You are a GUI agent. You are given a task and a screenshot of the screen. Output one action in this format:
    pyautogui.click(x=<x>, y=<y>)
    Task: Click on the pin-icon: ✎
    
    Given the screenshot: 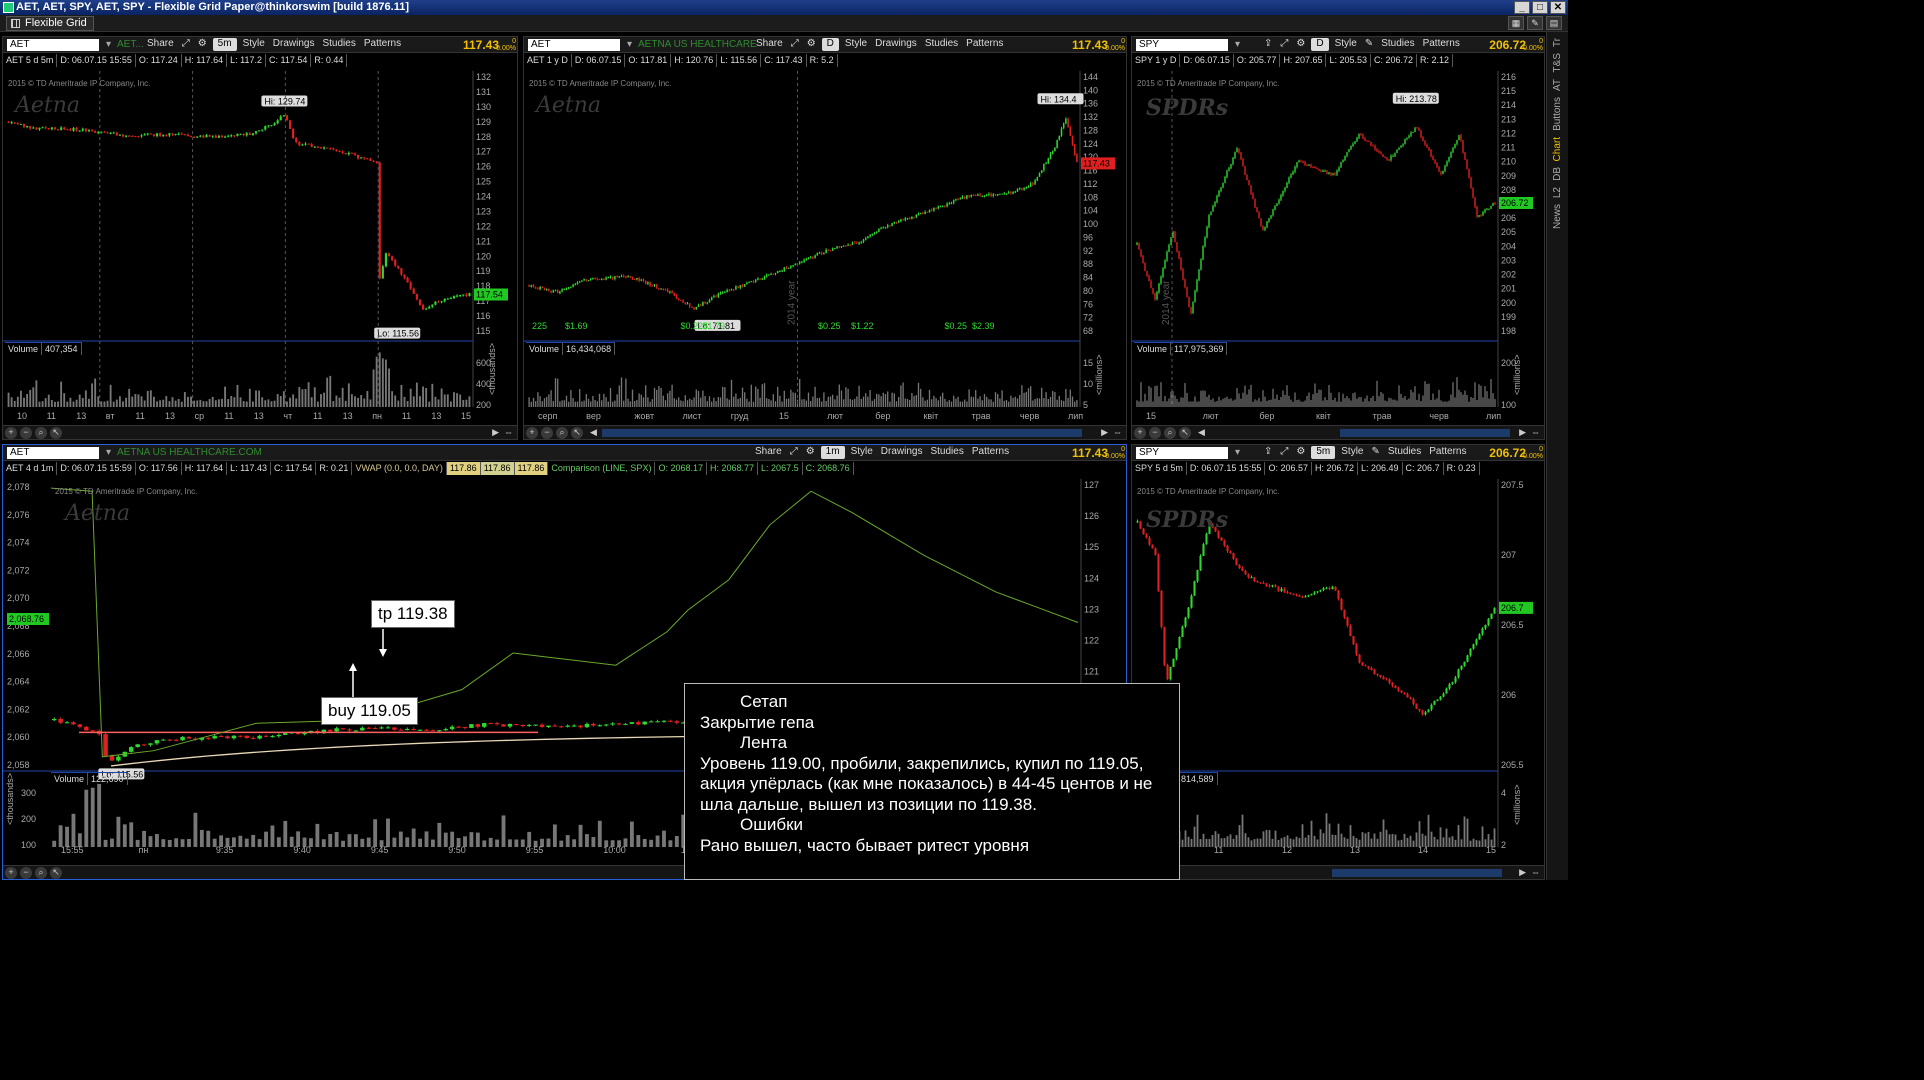 What is the action you would take?
    pyautogui.click(x=1535, y=23)
    